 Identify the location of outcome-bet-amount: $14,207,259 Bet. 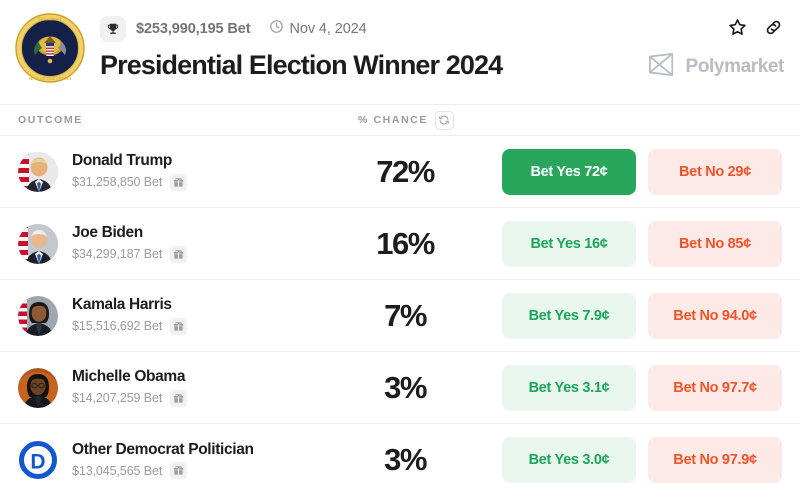
(117, 398).